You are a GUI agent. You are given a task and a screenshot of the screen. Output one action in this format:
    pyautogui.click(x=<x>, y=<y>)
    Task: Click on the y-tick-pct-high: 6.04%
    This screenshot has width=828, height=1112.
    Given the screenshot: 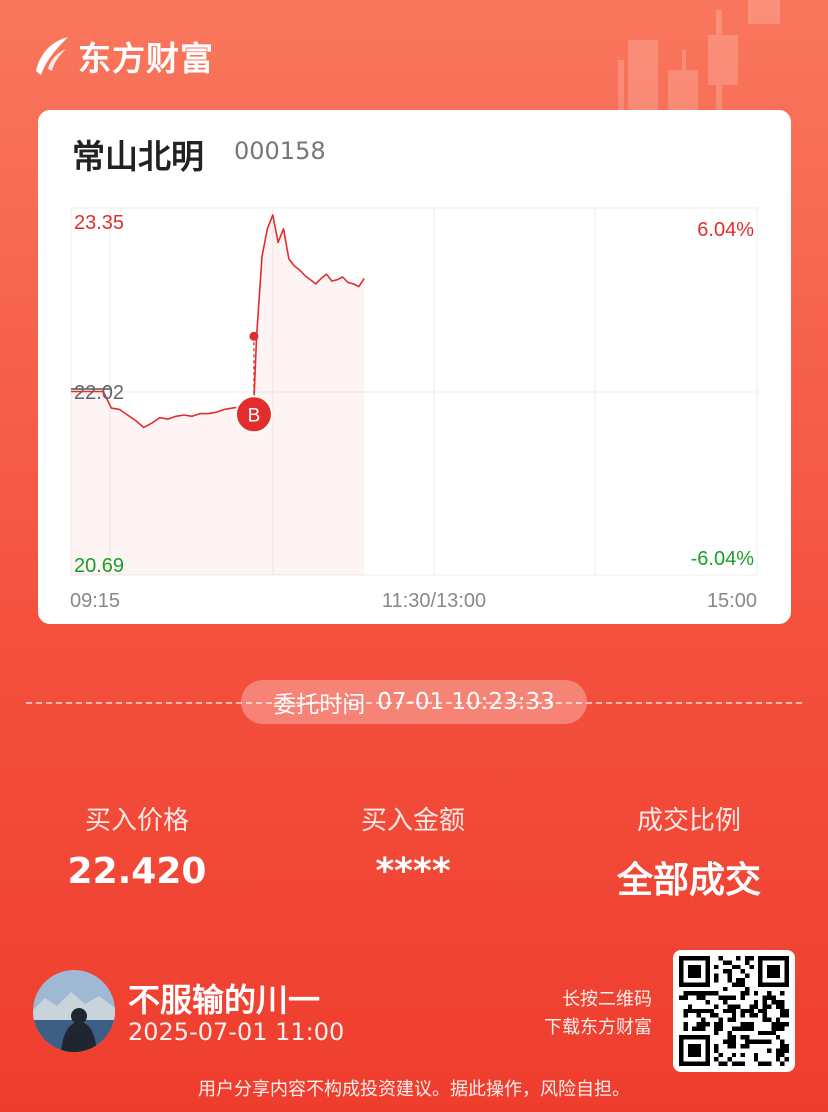 What is the action you would take?
    pyautogui.click(x=725, y=230)
    